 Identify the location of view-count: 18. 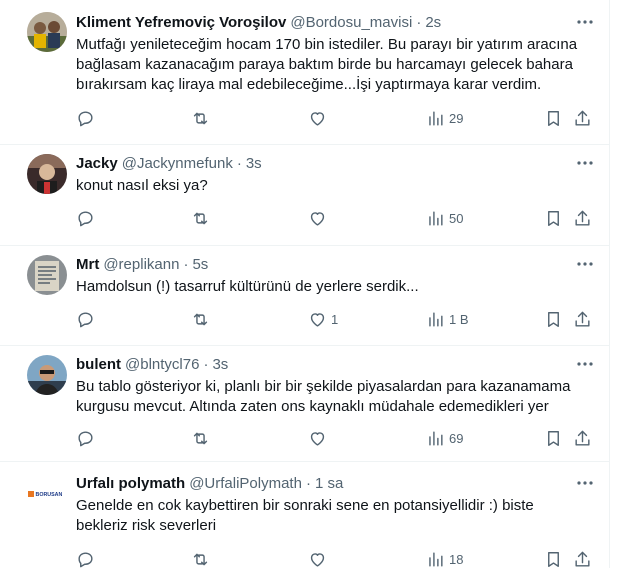
(456, 559).